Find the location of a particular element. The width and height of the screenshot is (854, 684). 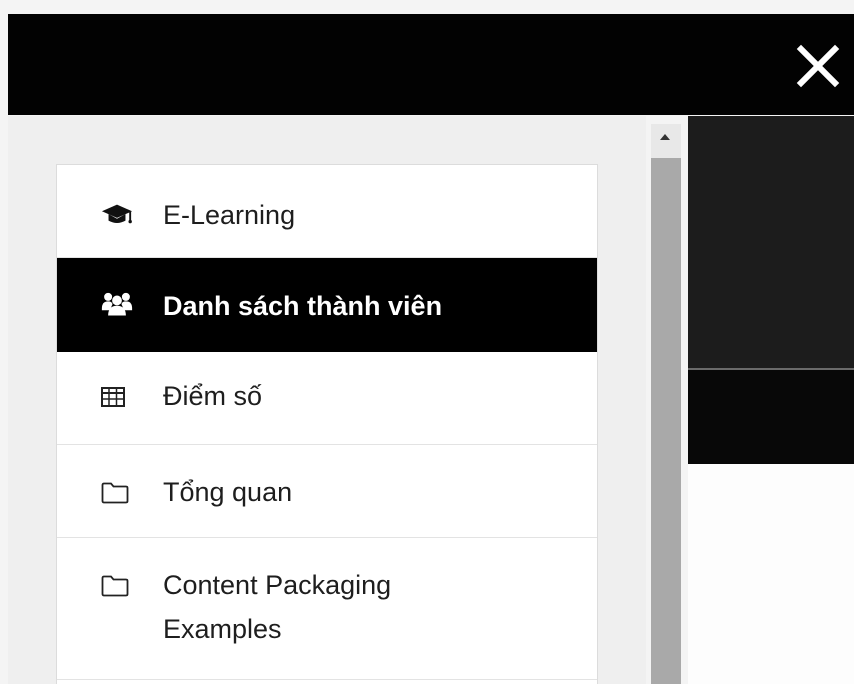

table-icon is located at coordinates (117, 397).